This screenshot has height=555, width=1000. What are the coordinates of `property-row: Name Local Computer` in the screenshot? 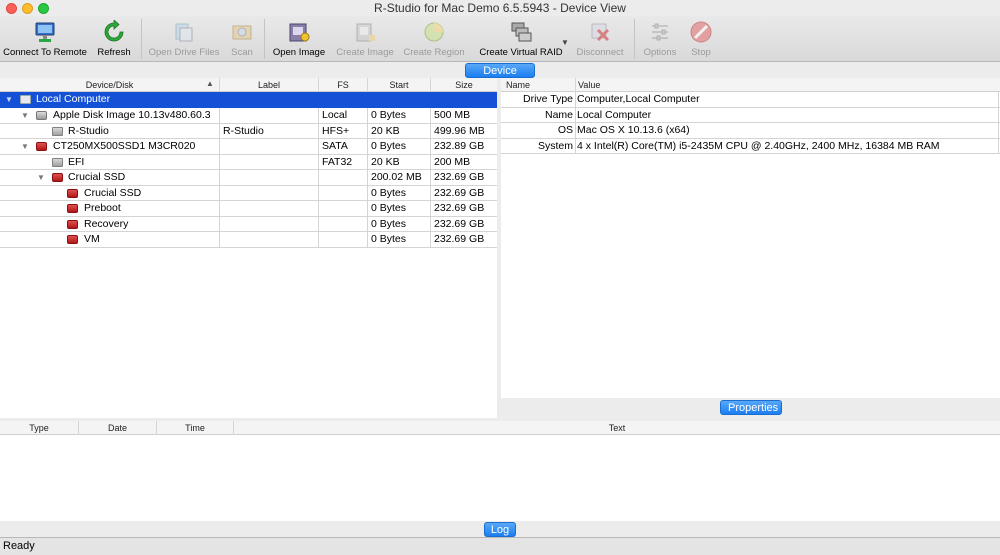 It's located at (750, 115).